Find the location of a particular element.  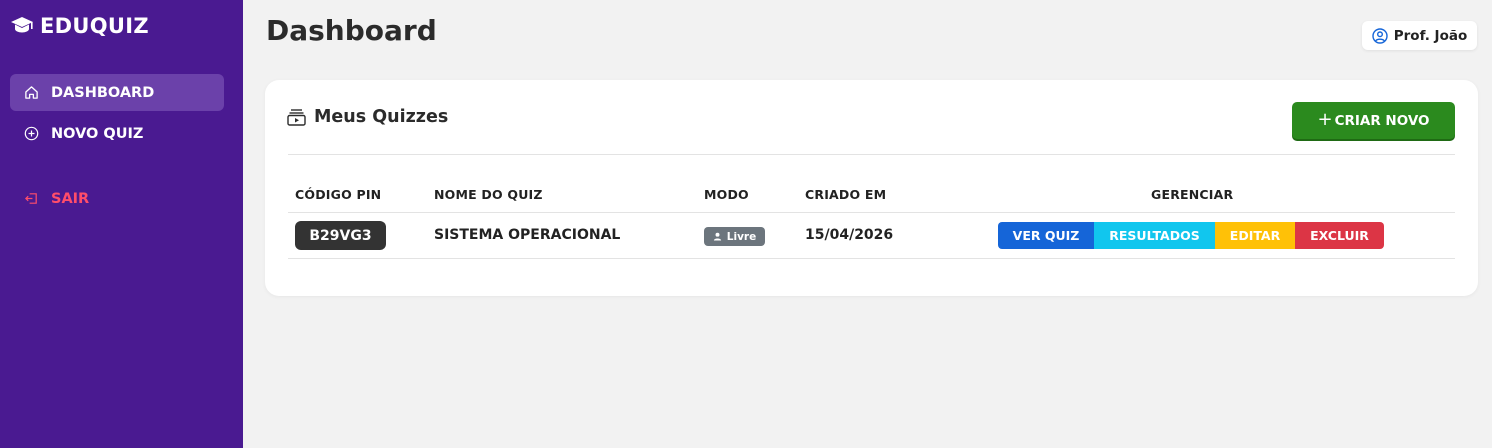

delete-button: EXCLUIR is located at coordinates (1339, 235).